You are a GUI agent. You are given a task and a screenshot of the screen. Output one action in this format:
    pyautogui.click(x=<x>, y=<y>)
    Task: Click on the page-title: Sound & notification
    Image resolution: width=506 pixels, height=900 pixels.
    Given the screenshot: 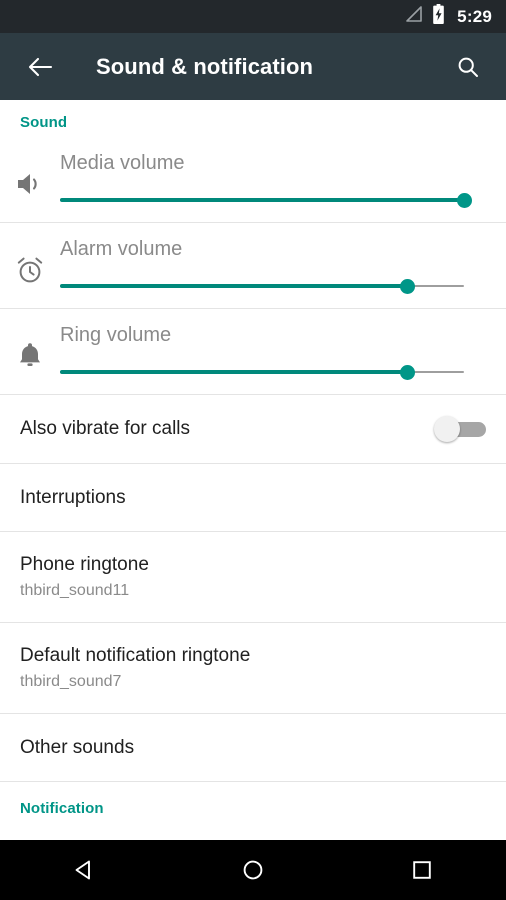 What is the action you would take?
    pyautogui.click(x=205, y=66)
    